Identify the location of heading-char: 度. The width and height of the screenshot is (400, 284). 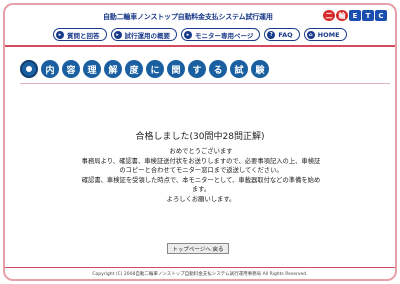
(134, 69).